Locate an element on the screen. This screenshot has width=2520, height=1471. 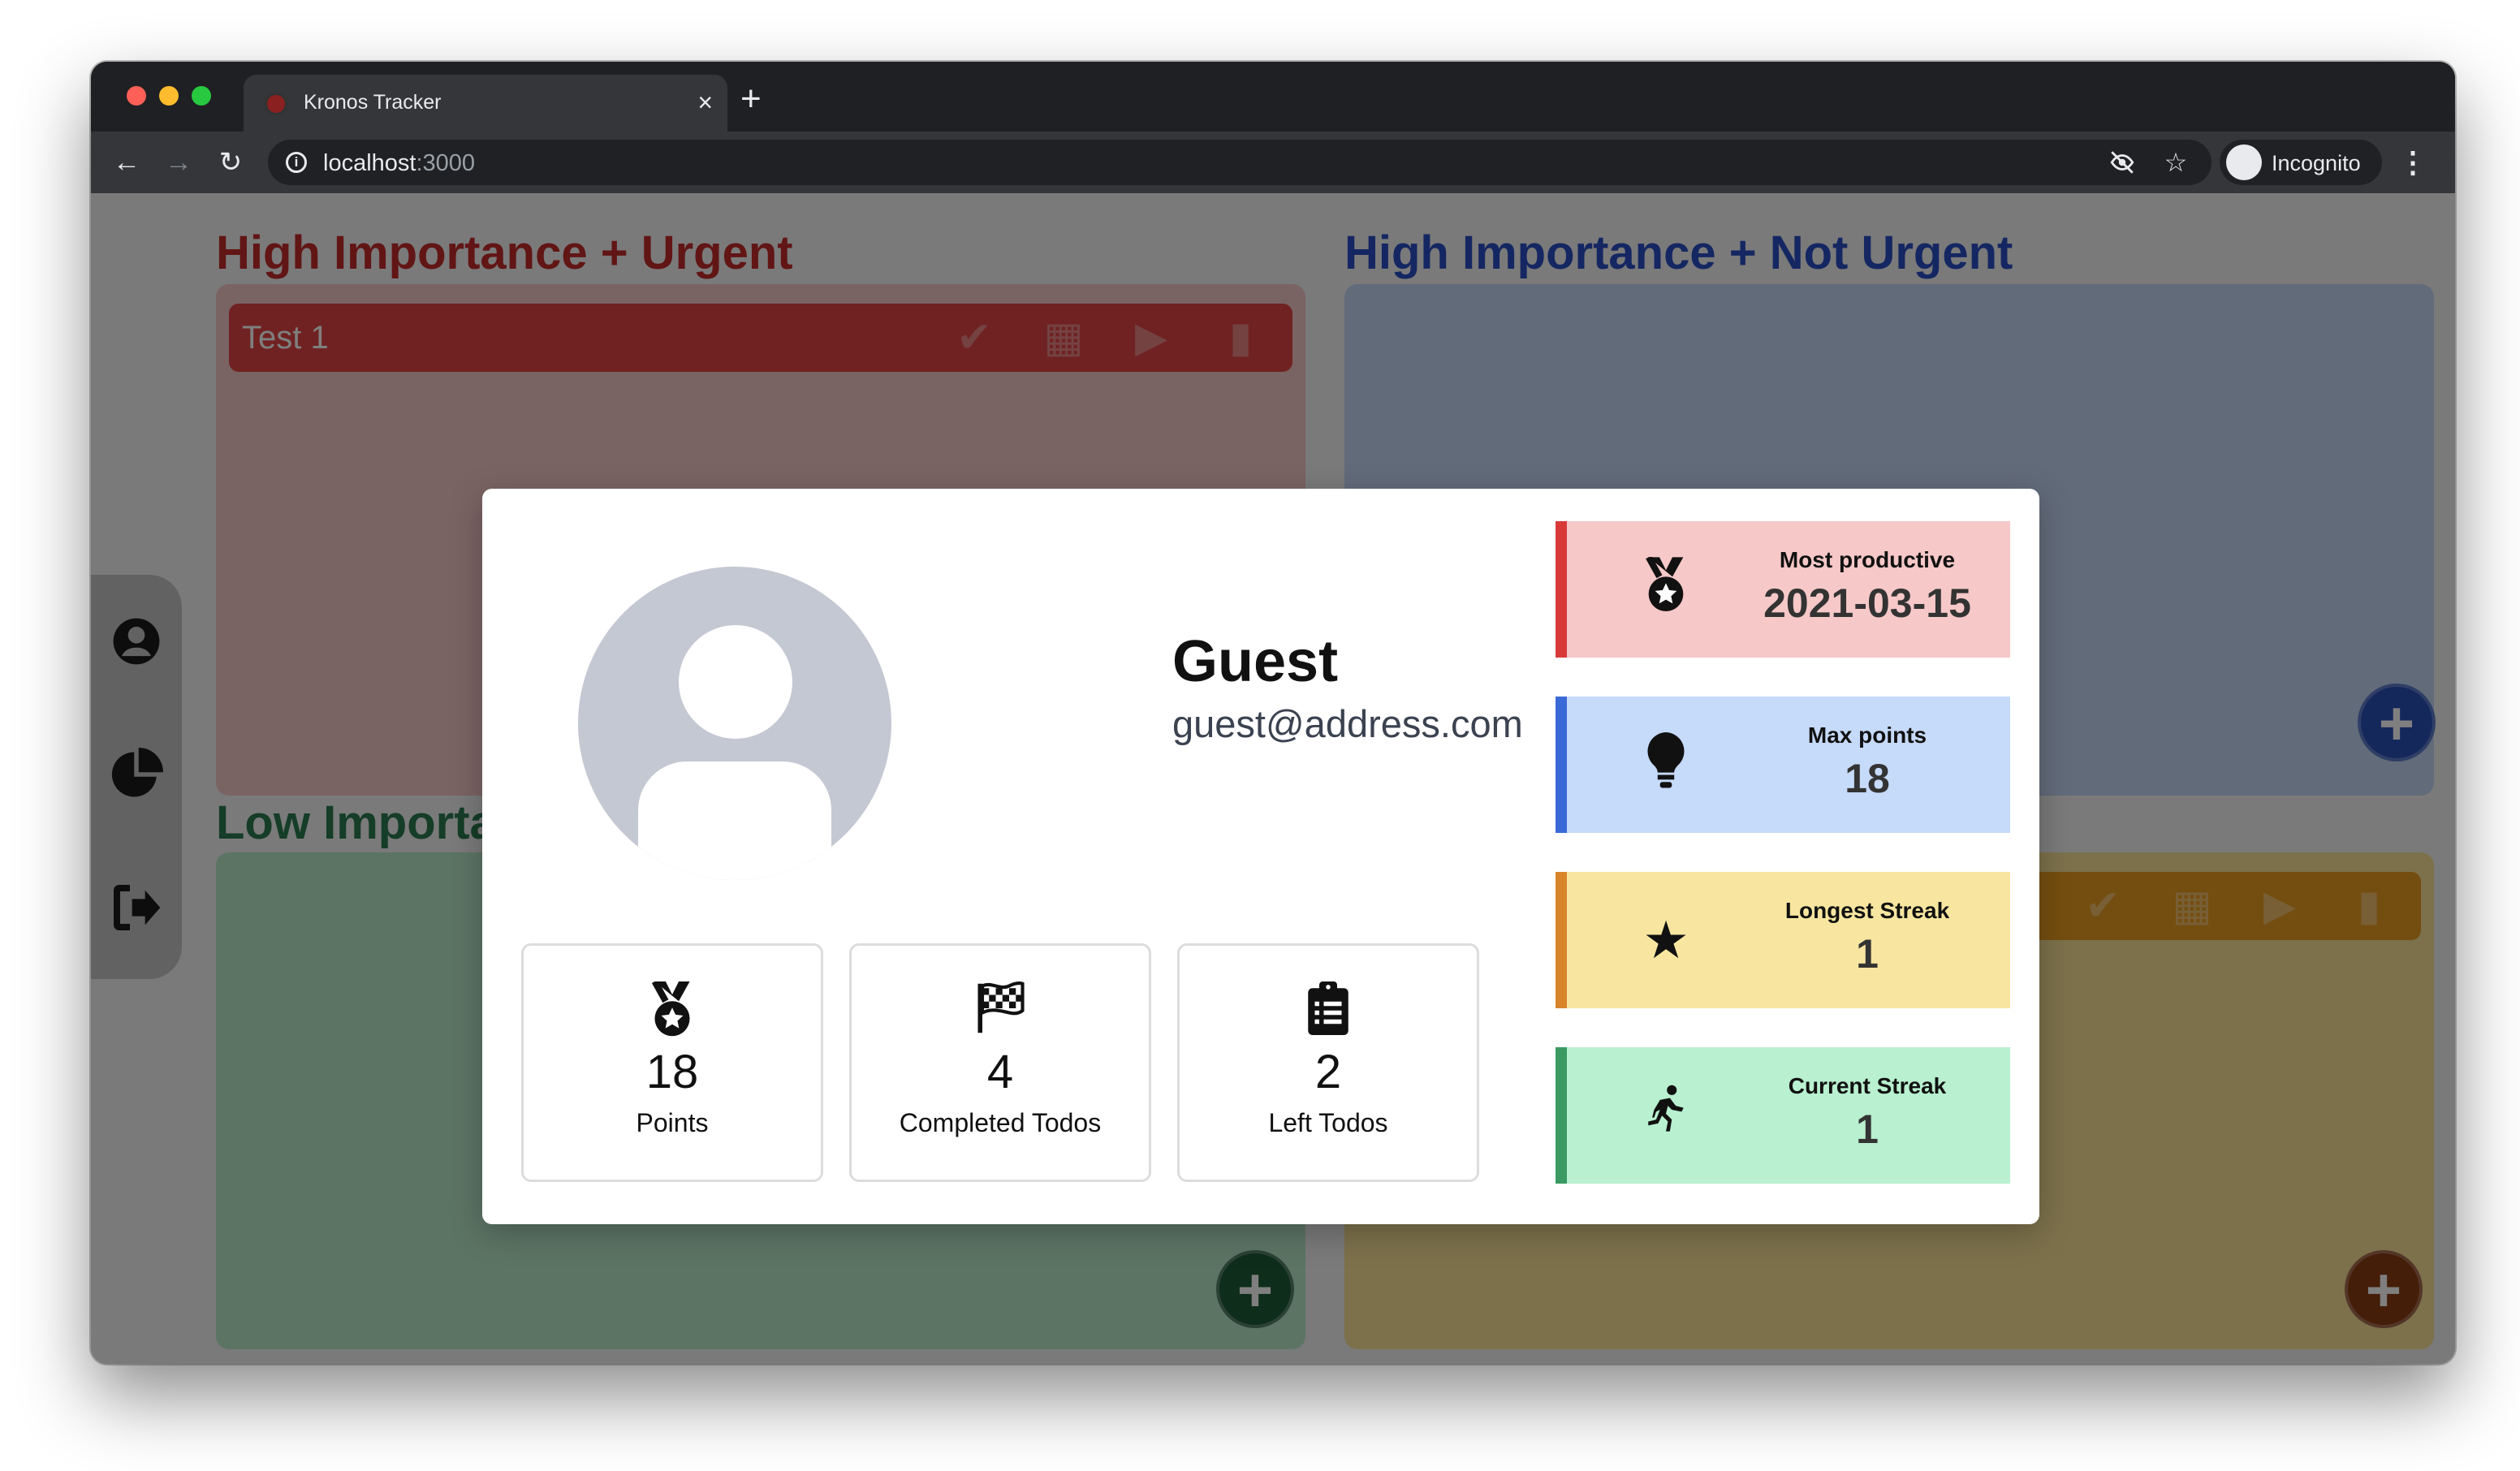
tab-kronos-tracker: Kronos Tracker × is located at coordinates (486, 103).